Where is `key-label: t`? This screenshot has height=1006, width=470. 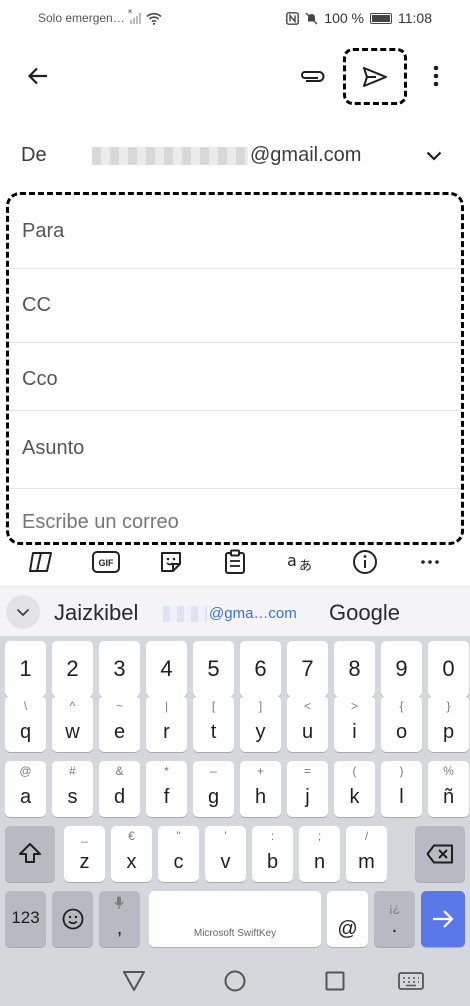 key-label: t is located at coordinates (213, 732).